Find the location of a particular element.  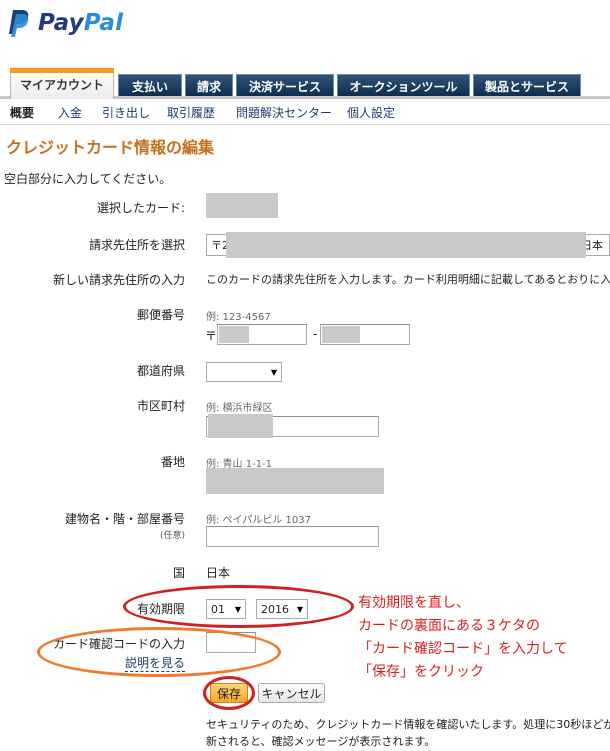

postal-code-2-redacted is located at coordinates (341, 334).